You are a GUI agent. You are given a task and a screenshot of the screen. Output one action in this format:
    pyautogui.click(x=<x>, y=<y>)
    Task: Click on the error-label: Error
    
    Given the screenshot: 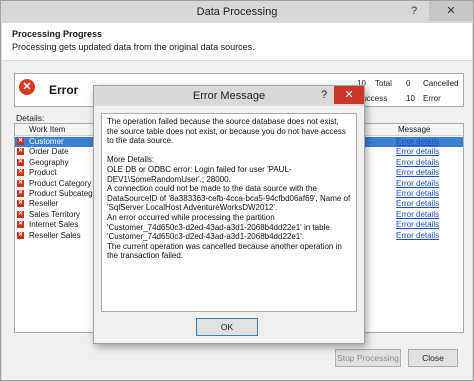 What is the action you would take?
    pyautogui.click(x=432, y=98)
    